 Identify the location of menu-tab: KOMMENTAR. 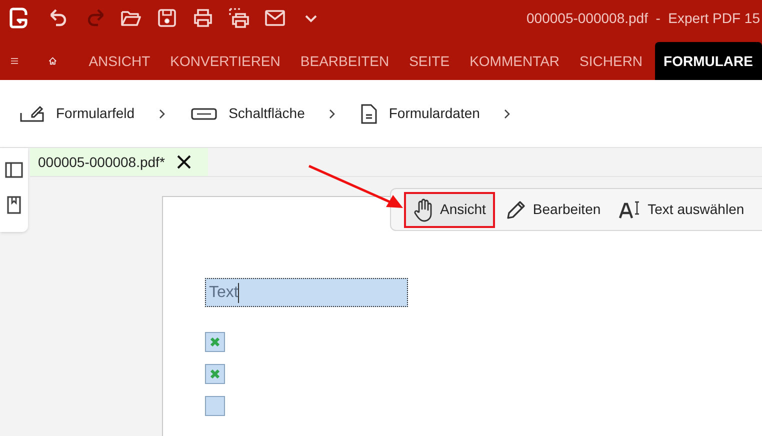
(515, 61).